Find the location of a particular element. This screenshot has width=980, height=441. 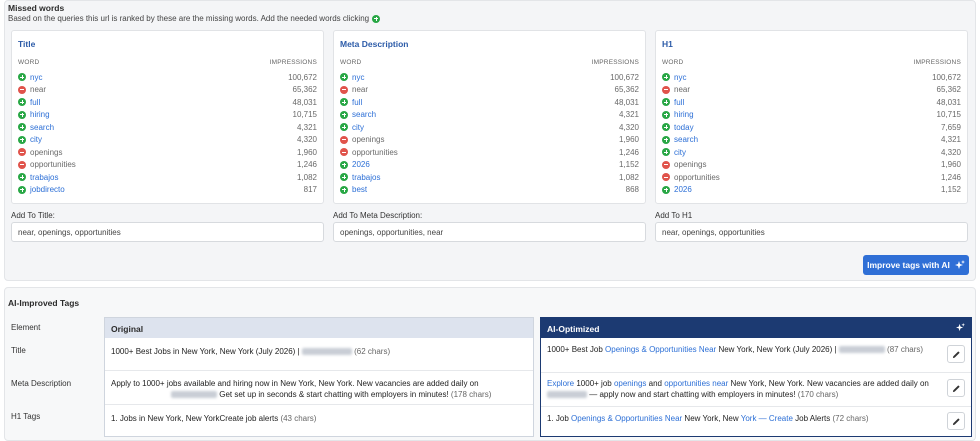

keyword-impressions: 65,362 is located at coordinates (304, 90).